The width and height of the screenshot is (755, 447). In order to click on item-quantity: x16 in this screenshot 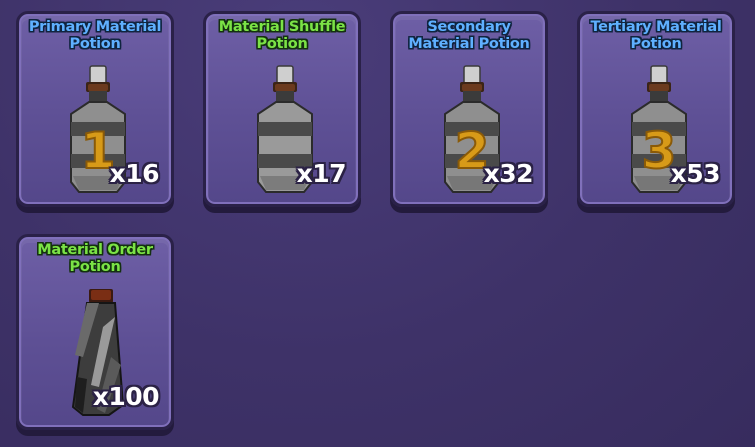, I will do `click(134, 173)`.